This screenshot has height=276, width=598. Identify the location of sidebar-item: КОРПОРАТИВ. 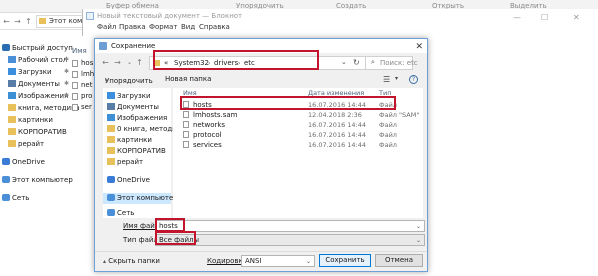
(37, 132).